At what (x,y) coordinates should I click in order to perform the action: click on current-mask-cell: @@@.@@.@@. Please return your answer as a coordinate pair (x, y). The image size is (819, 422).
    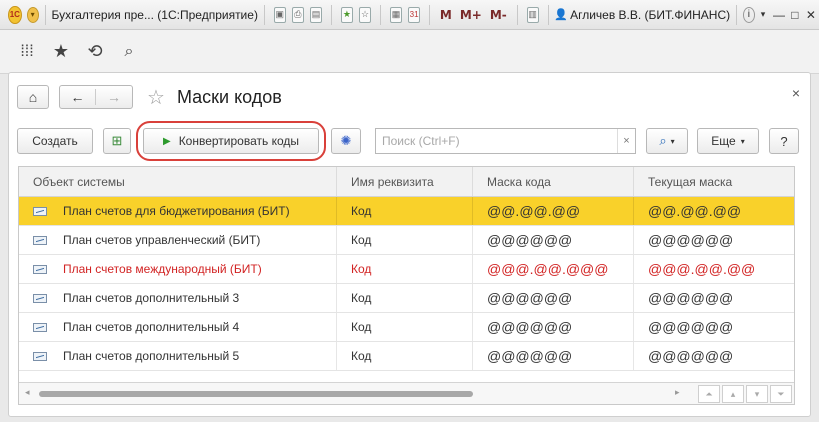
    Looking at the image, I should click on (702, 269).